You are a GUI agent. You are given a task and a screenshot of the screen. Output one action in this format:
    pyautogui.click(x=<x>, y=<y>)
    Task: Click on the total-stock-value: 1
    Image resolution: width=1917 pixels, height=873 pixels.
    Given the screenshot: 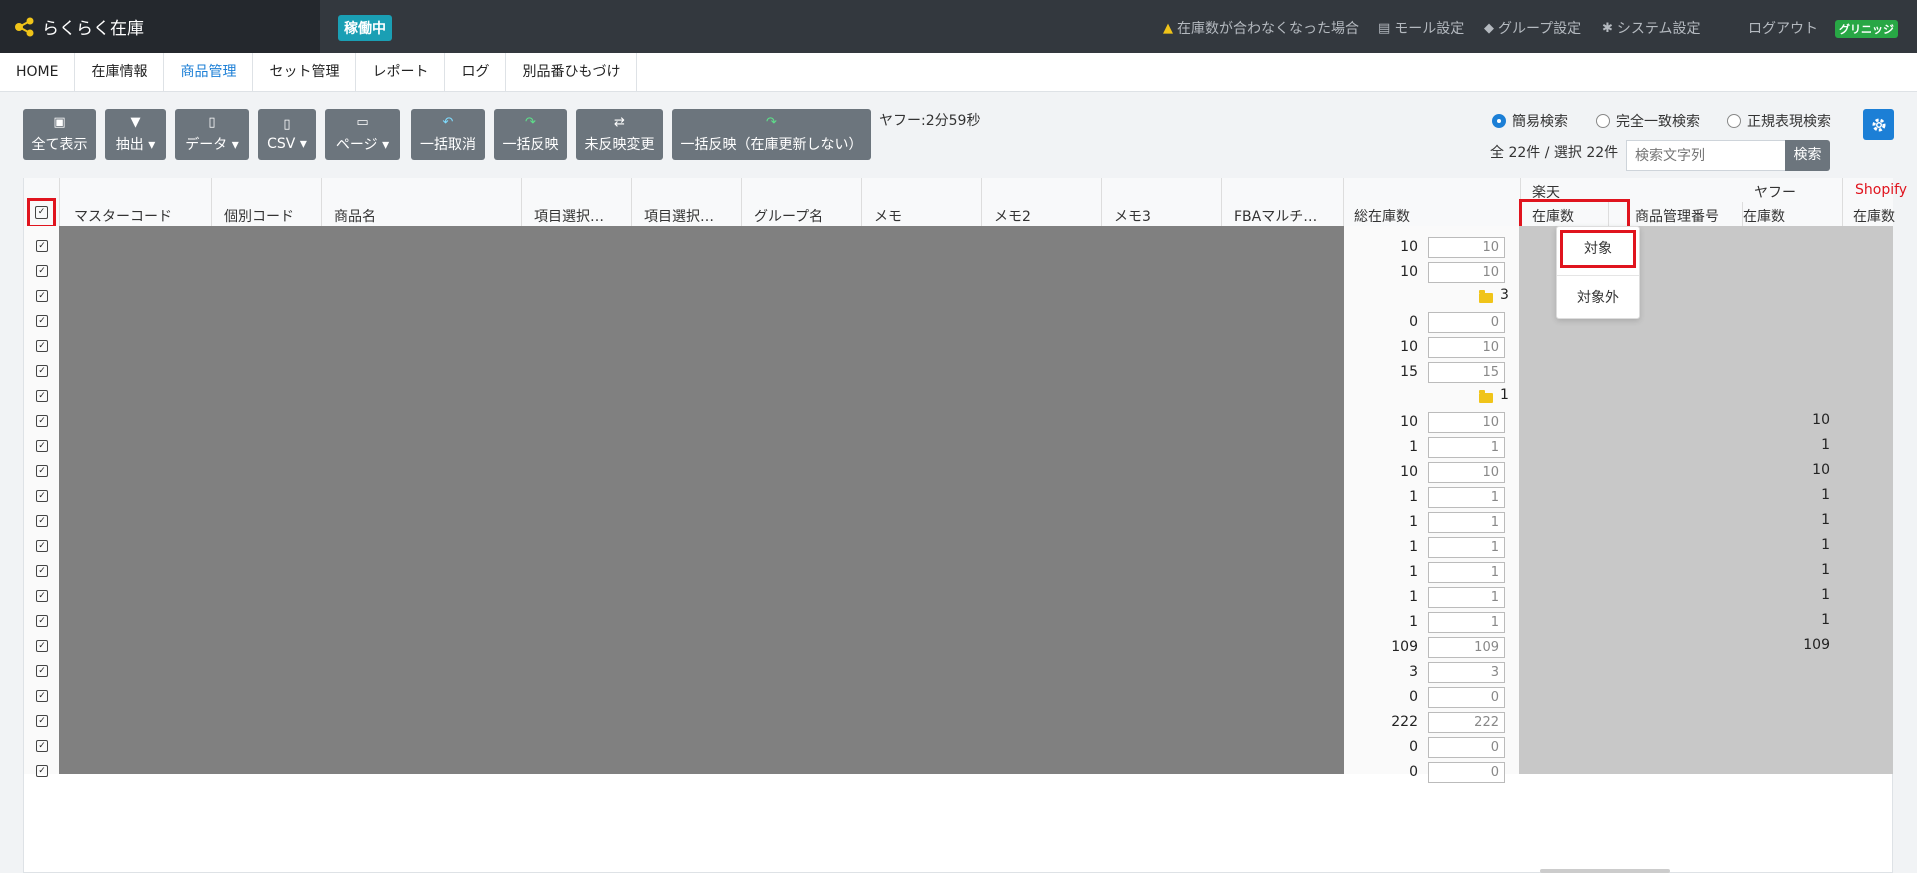 What is the action you would take?
    pyautogui.click(x=1413, y=497)
    